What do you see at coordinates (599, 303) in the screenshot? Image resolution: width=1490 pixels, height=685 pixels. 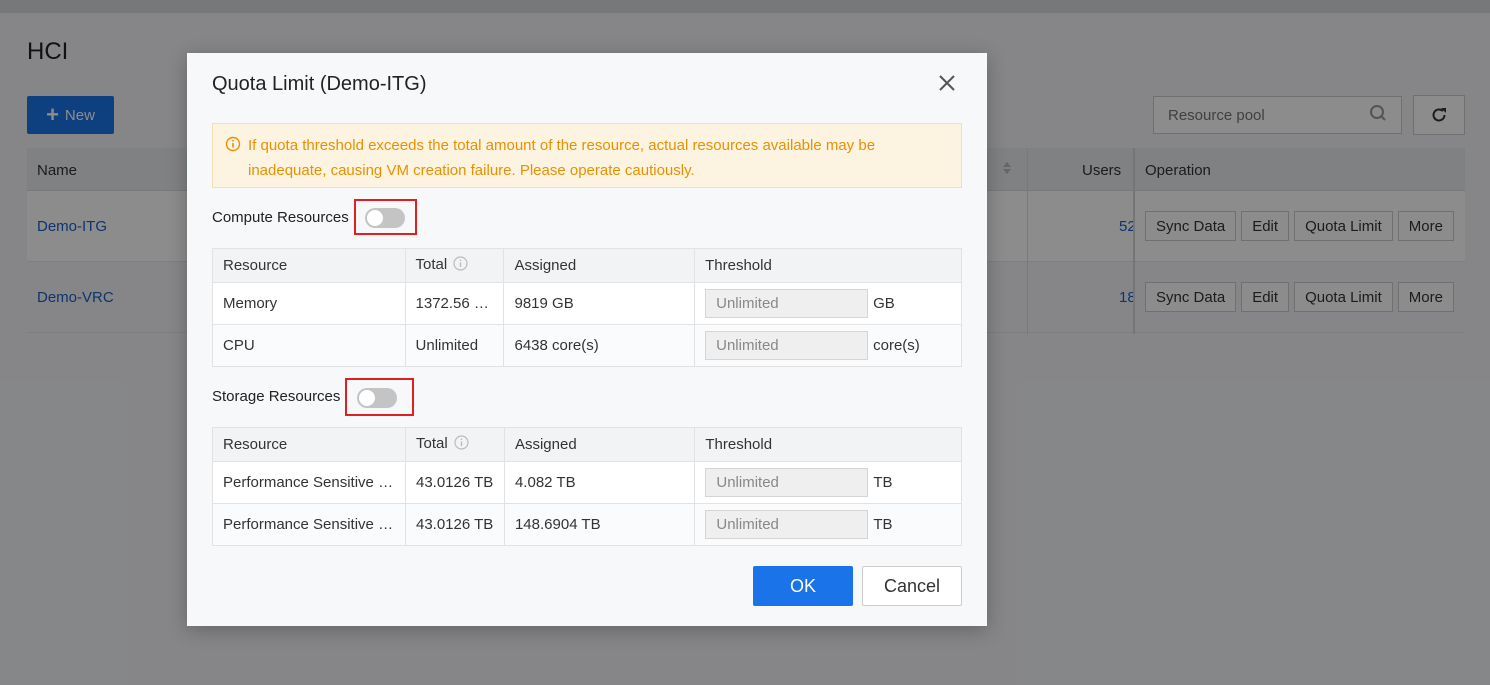 I see `assigned-cell: 9819 GB` at bounding box center [599, 303].